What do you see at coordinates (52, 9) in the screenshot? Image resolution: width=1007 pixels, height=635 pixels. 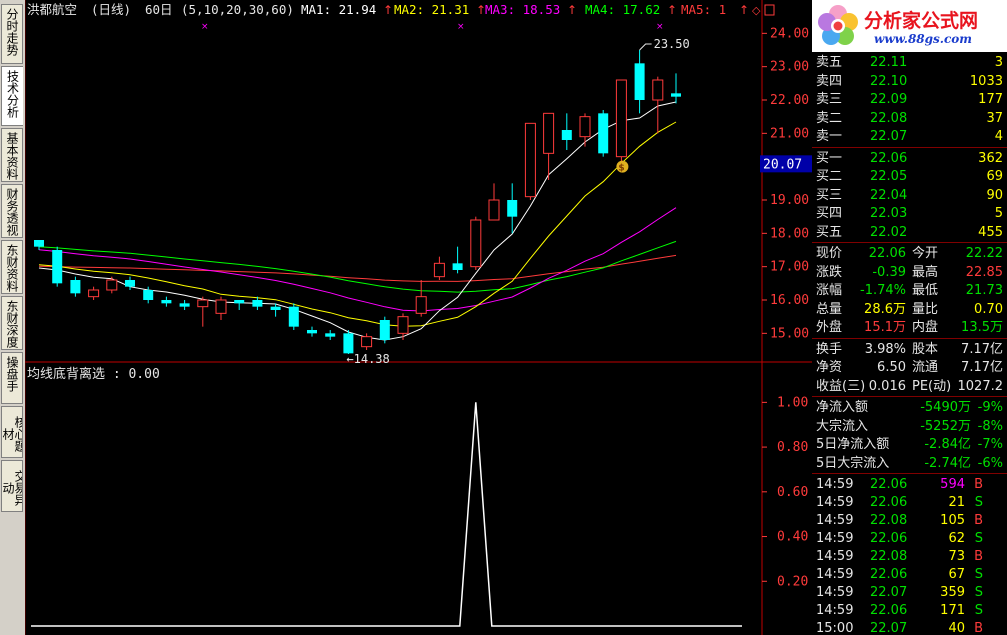 I see `stock-name: 洪都航空` at bounding box center [52, 9].